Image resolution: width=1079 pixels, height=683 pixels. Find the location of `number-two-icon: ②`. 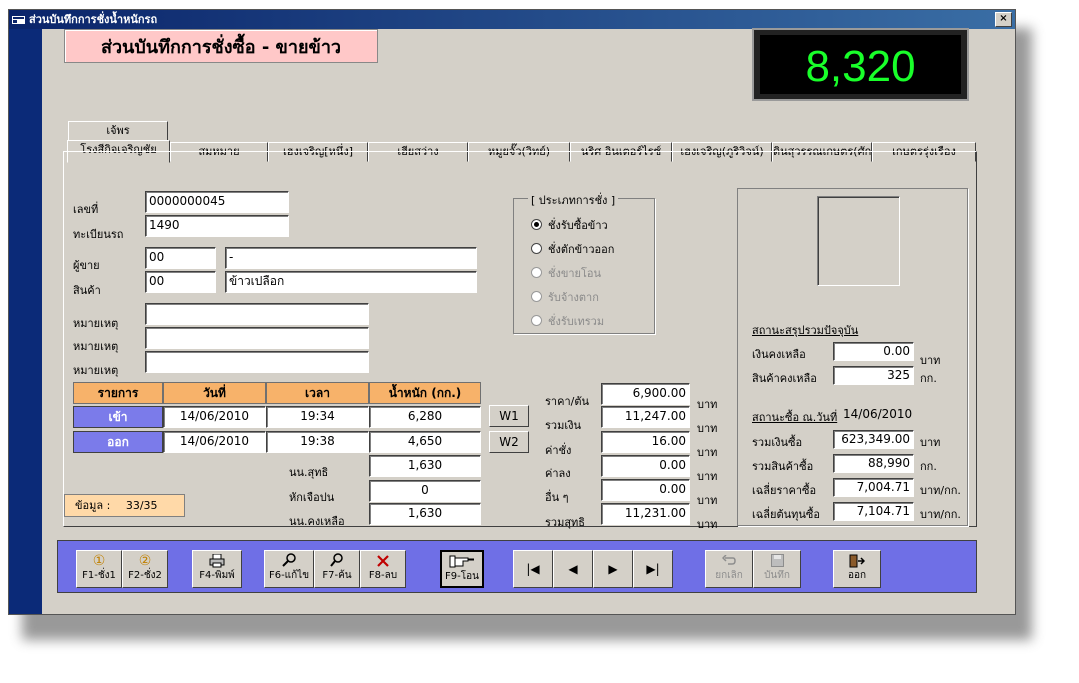

number-two-icon: ② is located at coordinates (145, 561).